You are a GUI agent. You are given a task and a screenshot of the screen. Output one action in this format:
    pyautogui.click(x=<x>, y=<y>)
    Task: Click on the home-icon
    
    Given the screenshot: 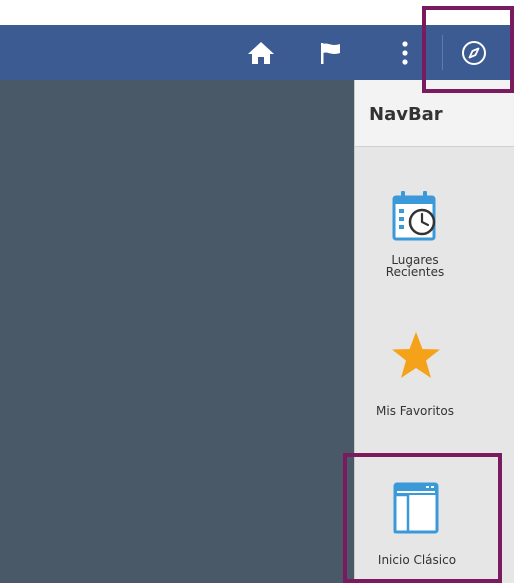 What is the action you would take?
    pyautogui.click(x=261, y=52)
    